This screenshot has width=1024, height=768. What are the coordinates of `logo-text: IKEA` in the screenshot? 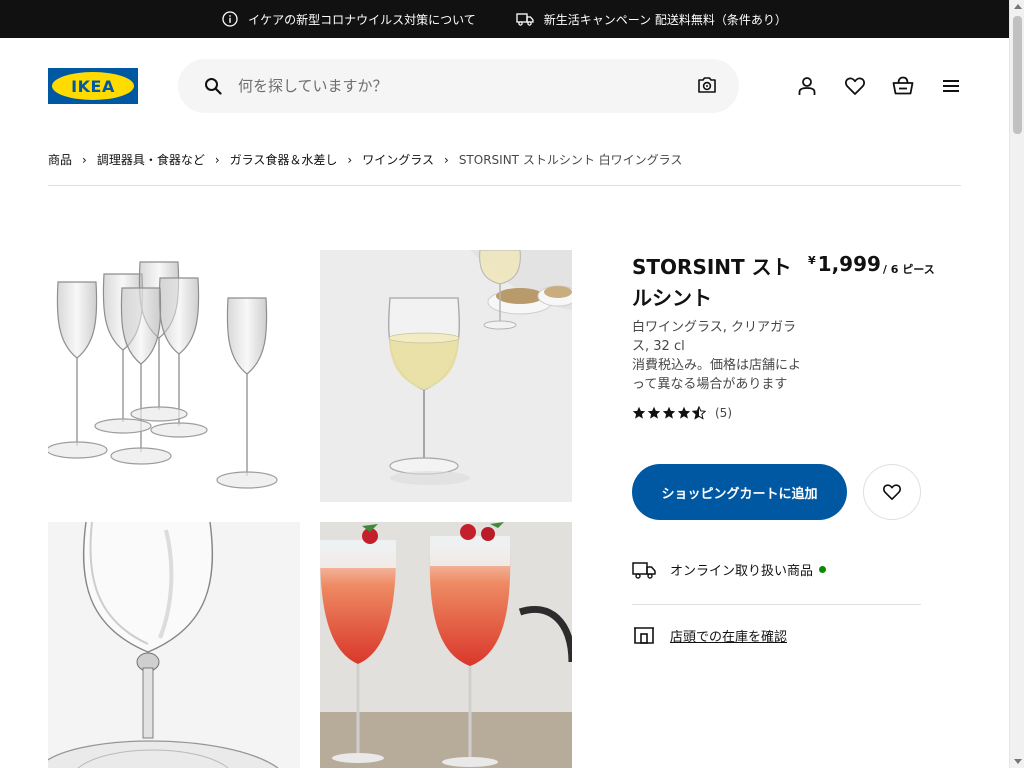 It's located at (93, 86).